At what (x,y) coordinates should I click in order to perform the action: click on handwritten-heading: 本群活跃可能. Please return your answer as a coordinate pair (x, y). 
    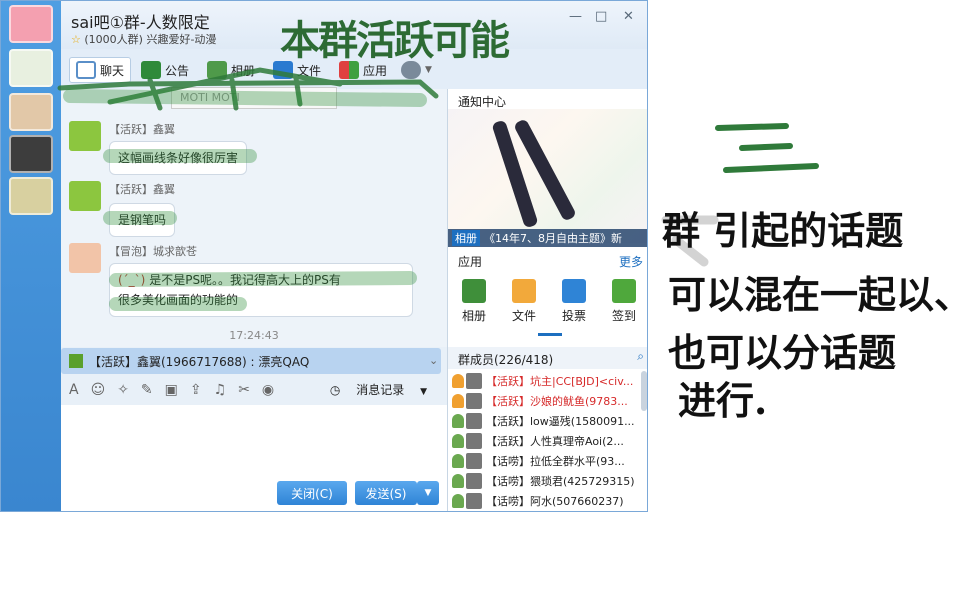
    Looking at the image, I should click on (395, 40).